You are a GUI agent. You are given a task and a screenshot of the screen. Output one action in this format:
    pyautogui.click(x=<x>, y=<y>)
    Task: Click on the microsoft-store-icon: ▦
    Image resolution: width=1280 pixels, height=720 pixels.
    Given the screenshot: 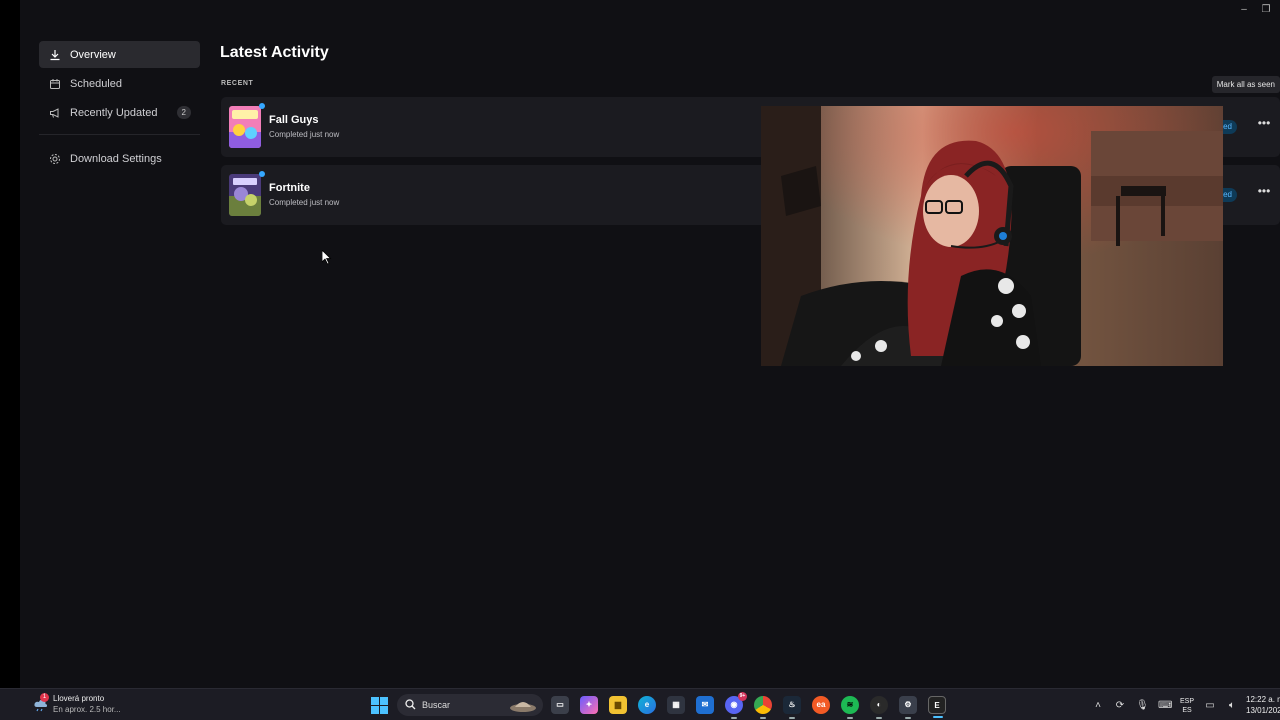 What is the action you would take?
    pyautogui.click(x=676, y=705)
    